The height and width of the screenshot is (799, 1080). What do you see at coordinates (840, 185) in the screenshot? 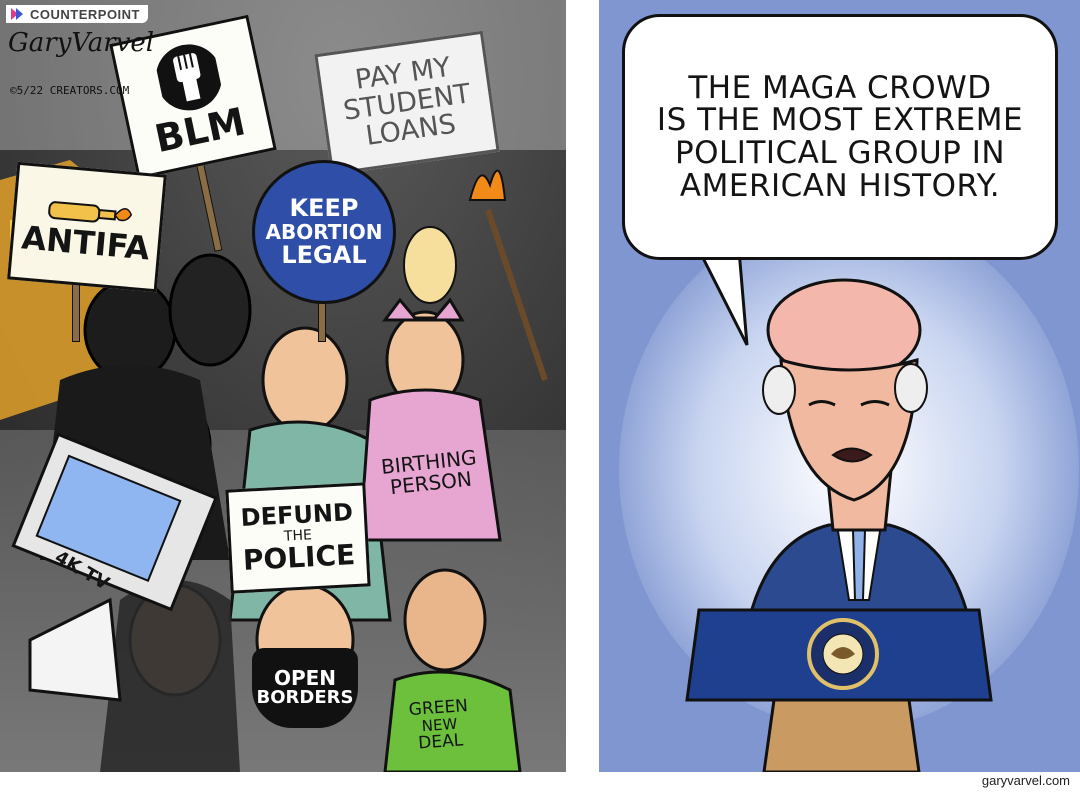
I see `speech-line: AMERICAN HISTORY.` at bounding box center [840, 185].